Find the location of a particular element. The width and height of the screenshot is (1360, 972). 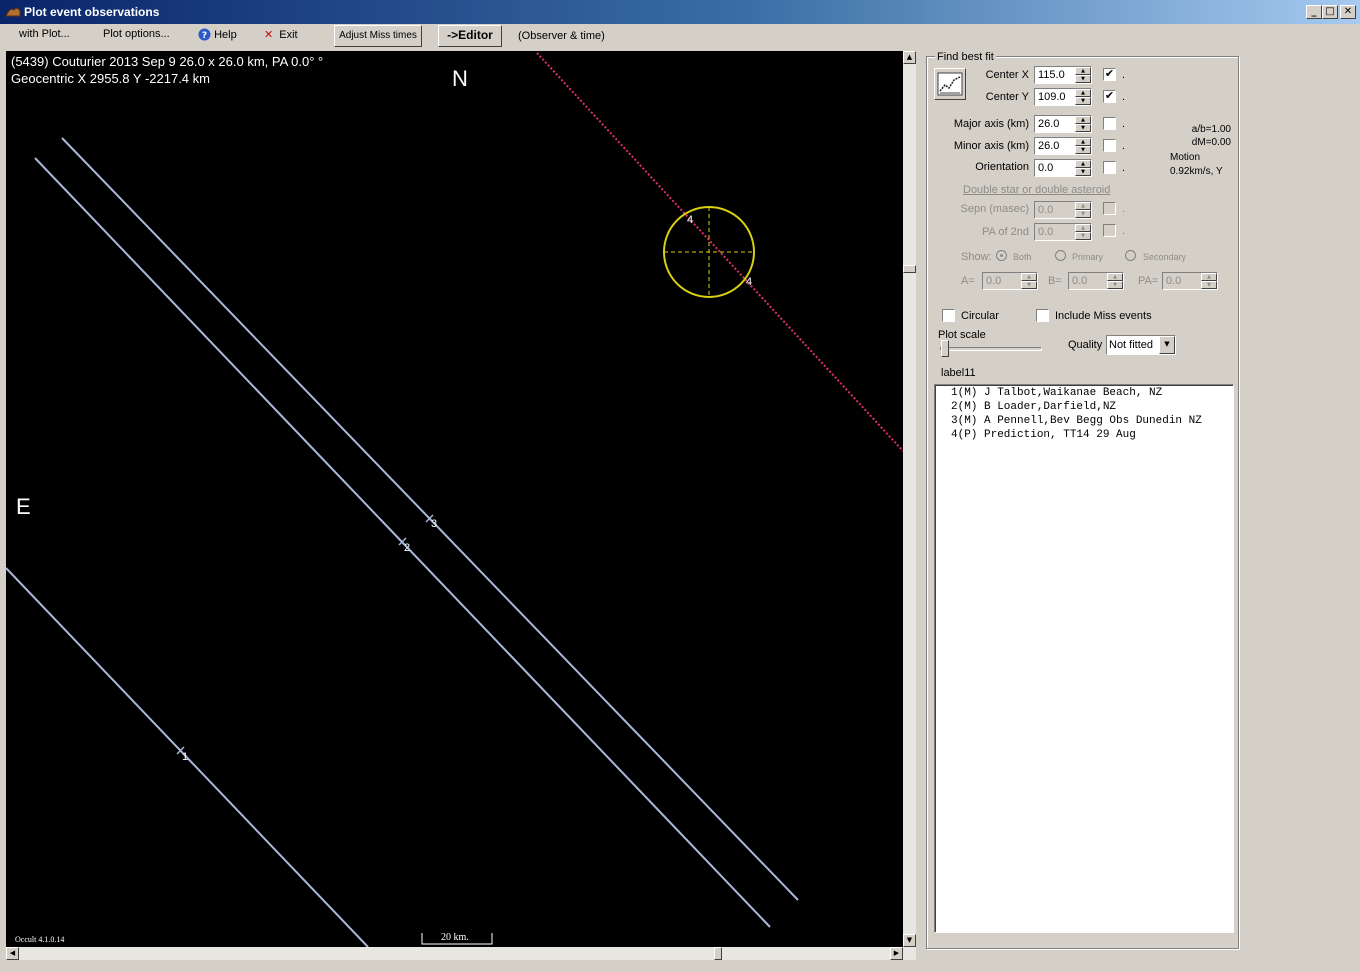

horizontal-scroll-thumb is located at coordinates (718, 953).